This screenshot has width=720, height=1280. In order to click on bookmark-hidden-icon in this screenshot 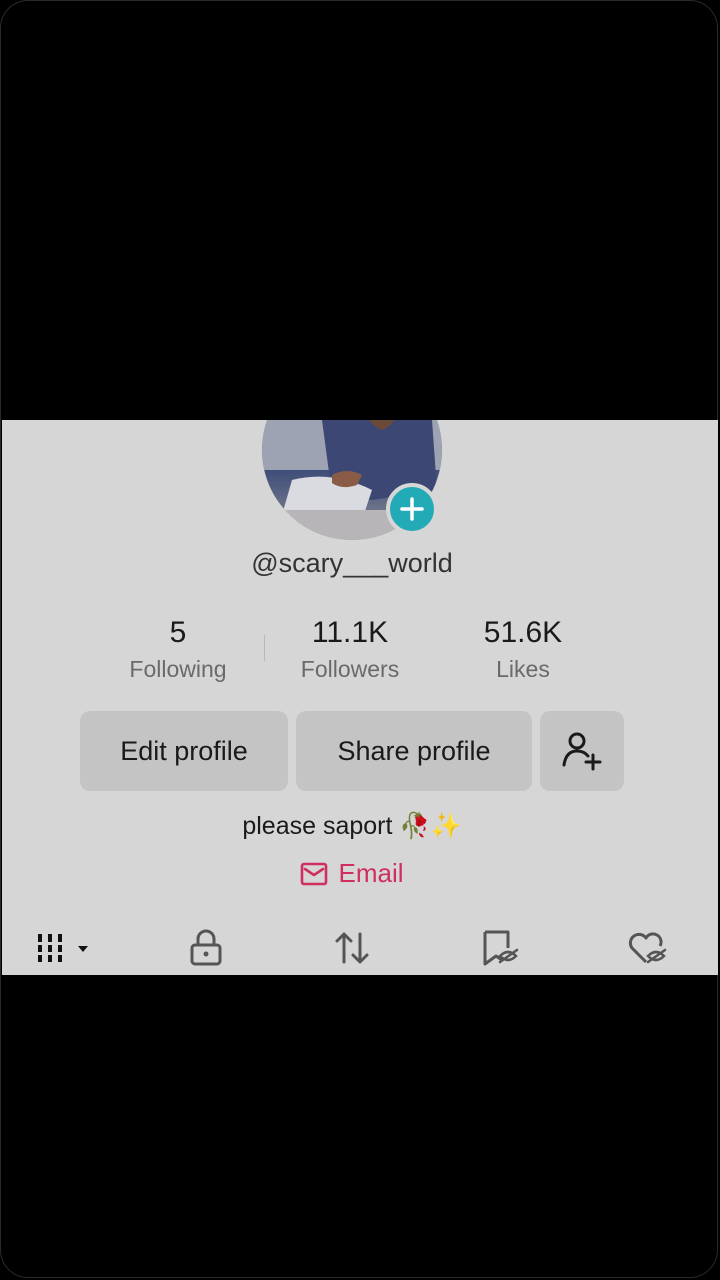, I will do `click(501, 948)`.